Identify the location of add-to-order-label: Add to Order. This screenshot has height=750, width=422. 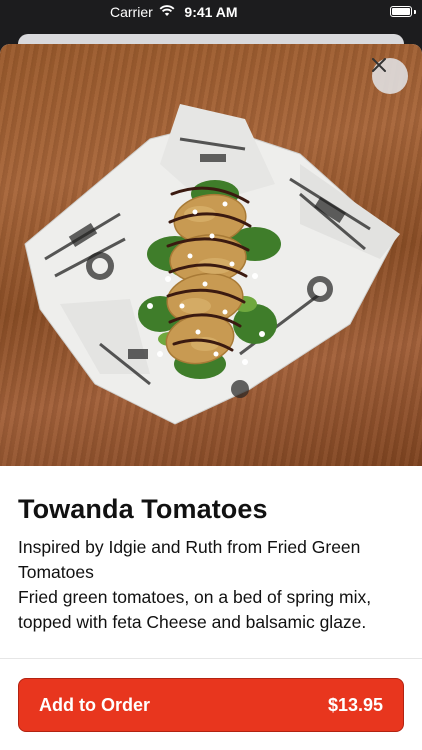
(94, 704).